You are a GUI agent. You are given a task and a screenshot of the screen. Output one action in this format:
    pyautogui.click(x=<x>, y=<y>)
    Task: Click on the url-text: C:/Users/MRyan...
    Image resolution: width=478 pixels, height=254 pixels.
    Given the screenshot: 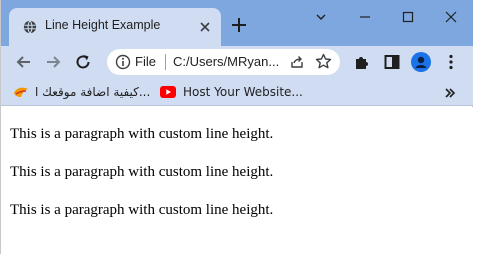 What is the action you would take?
    pyautogui.click(x=228, y=61)
    